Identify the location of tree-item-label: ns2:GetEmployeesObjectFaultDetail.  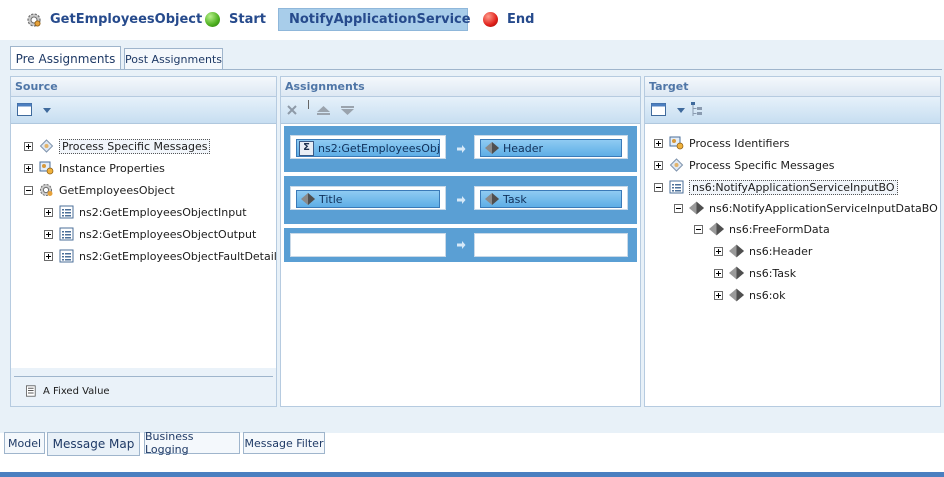
(178, 256).